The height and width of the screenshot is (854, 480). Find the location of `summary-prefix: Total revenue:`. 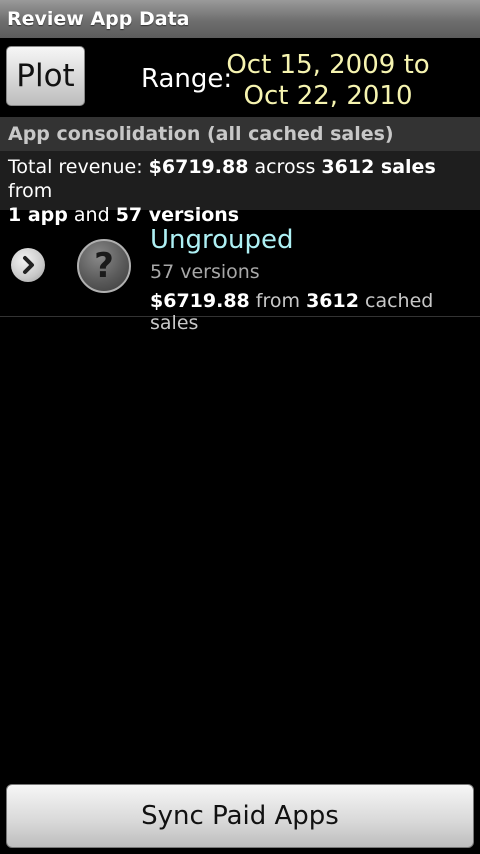

summary-prefix: Total revenue: is located at coordinates (78, 167).